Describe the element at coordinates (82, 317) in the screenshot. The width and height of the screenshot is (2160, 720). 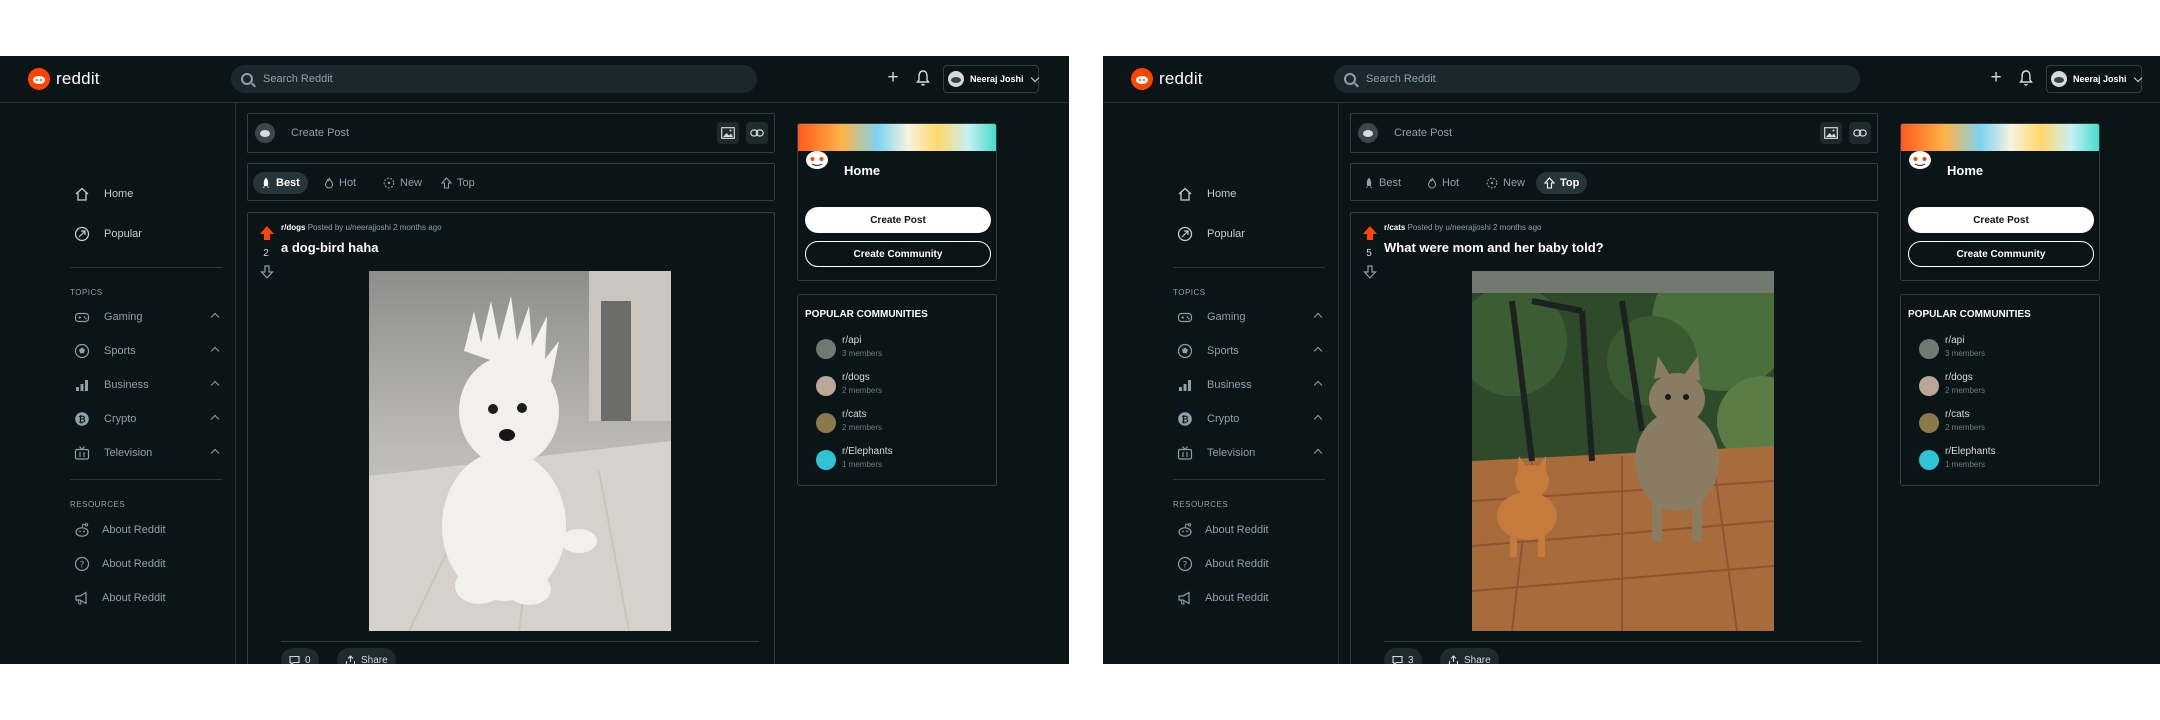
I see `gamepad-icon` at that location.